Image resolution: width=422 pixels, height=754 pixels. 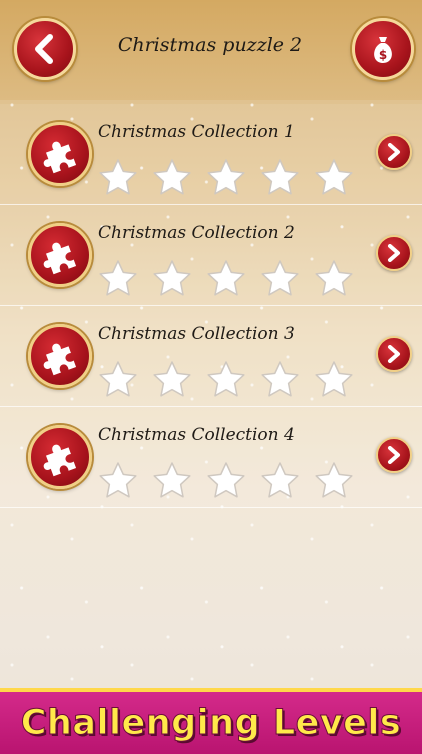 I want to click on collection-label: Christmas Collection 3, so click(x=196, y=334).